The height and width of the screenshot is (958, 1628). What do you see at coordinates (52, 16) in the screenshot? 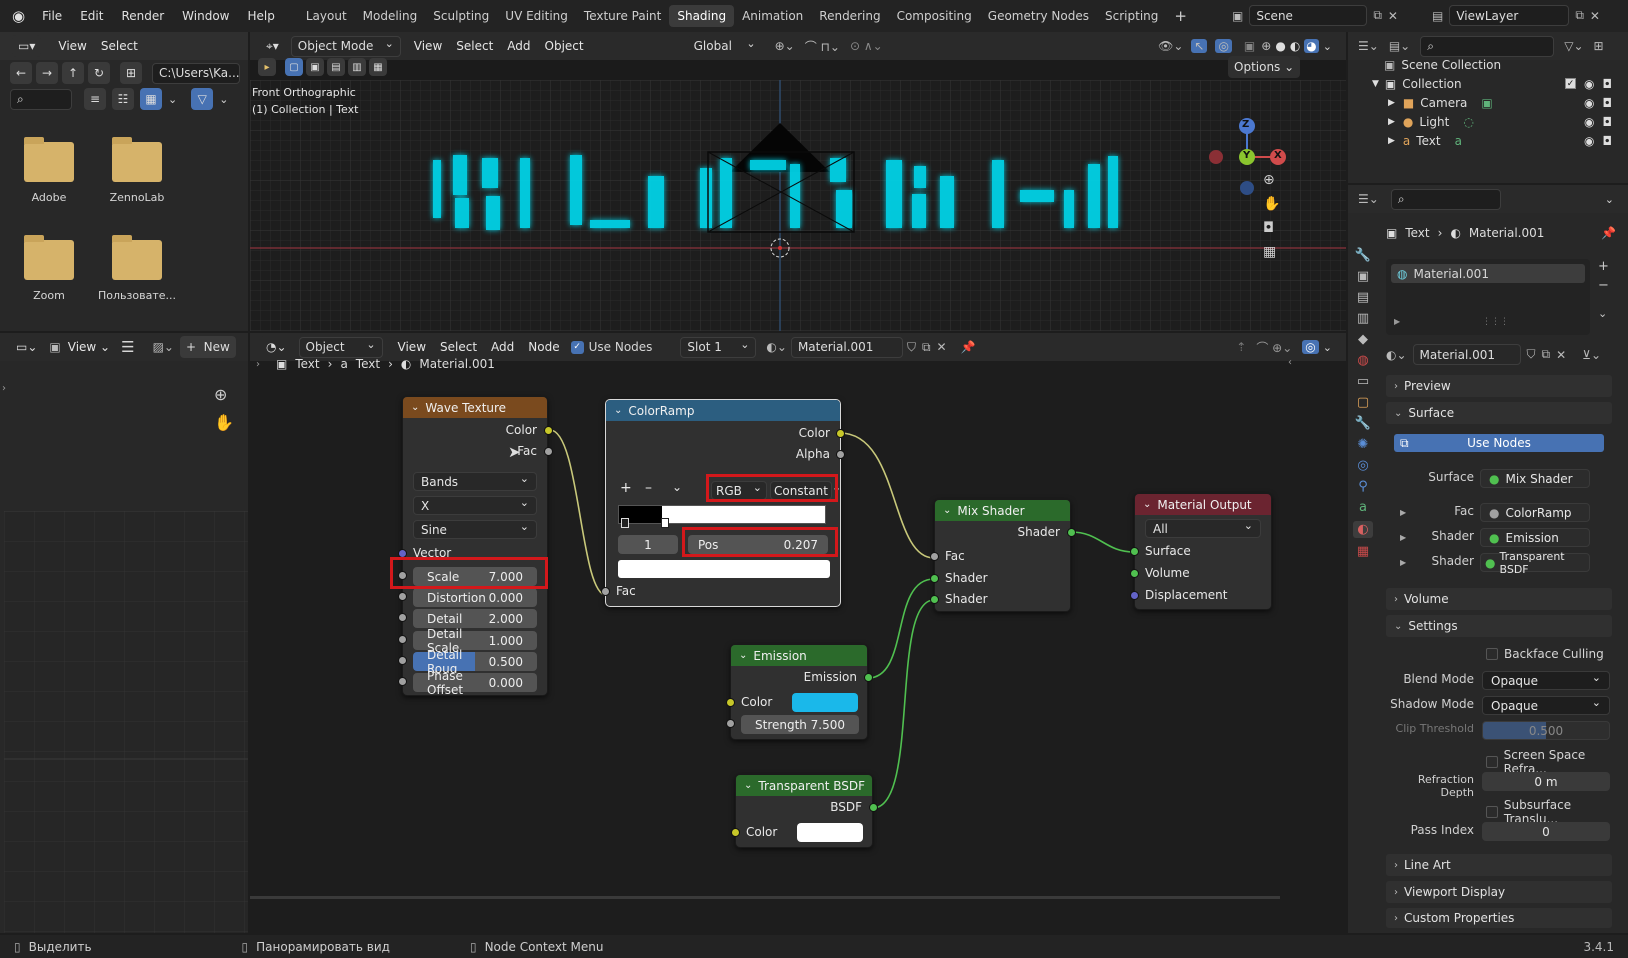
I see `menu-file: File` at bounding box center [52, 16].